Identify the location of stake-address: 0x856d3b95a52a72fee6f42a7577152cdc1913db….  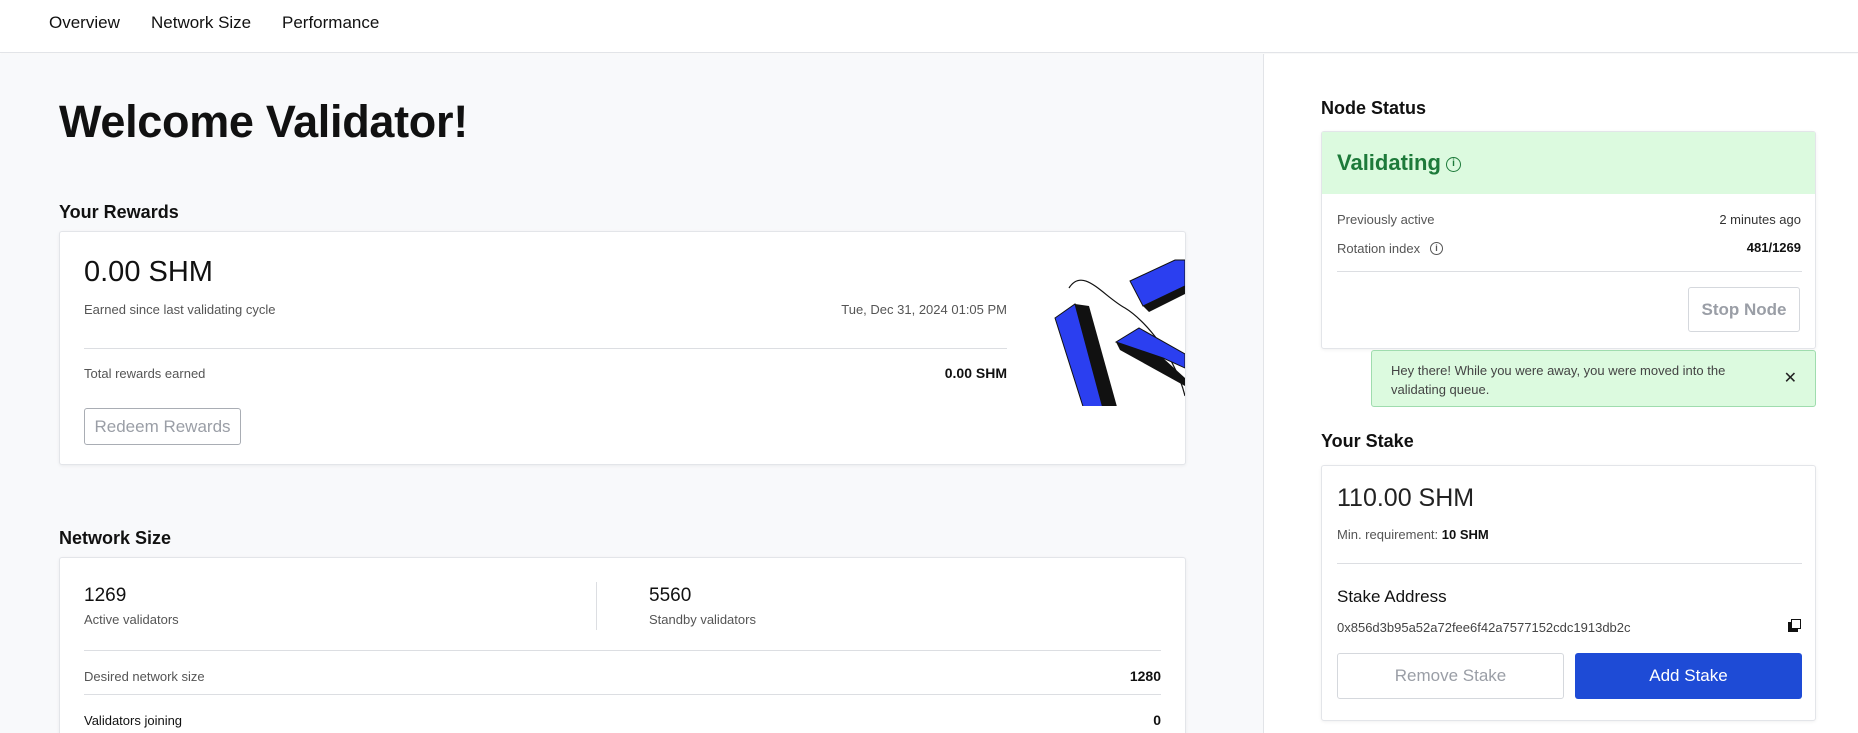
(1484, 627).